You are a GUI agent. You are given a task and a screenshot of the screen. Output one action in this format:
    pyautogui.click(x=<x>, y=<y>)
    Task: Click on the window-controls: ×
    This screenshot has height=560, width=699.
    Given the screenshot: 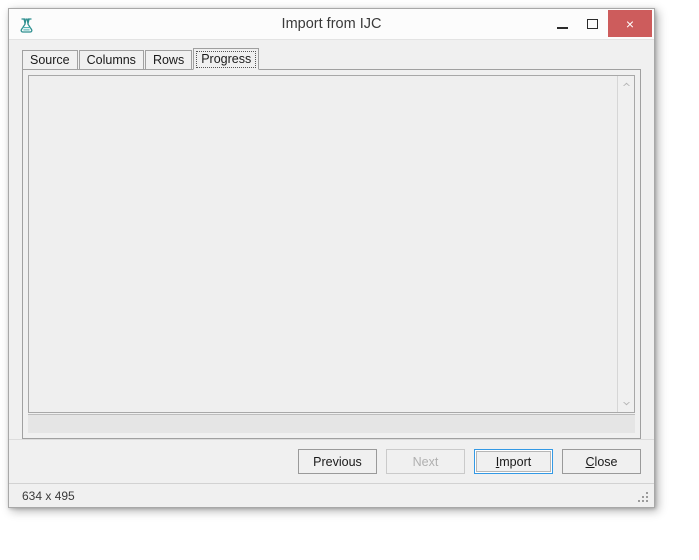 What is the action you would take?
    pyautogui.click(x=600, y=24)
    